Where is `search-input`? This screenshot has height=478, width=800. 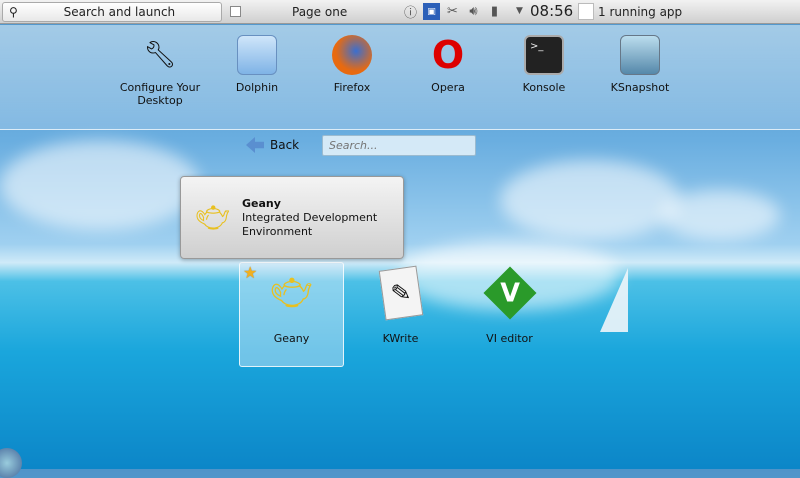
search-input is located at coordinates (399, 145).